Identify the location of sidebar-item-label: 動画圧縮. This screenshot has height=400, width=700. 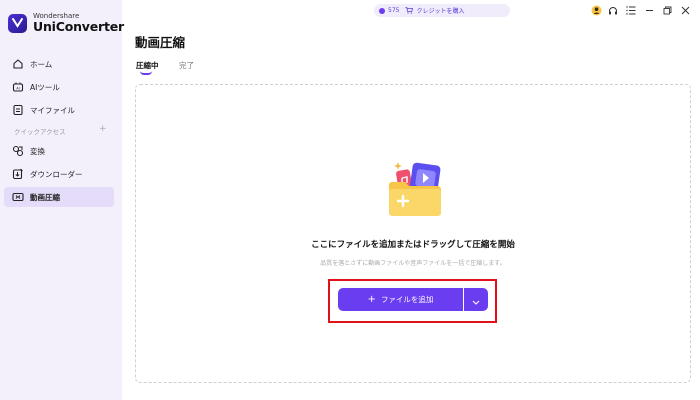
(45, 197).